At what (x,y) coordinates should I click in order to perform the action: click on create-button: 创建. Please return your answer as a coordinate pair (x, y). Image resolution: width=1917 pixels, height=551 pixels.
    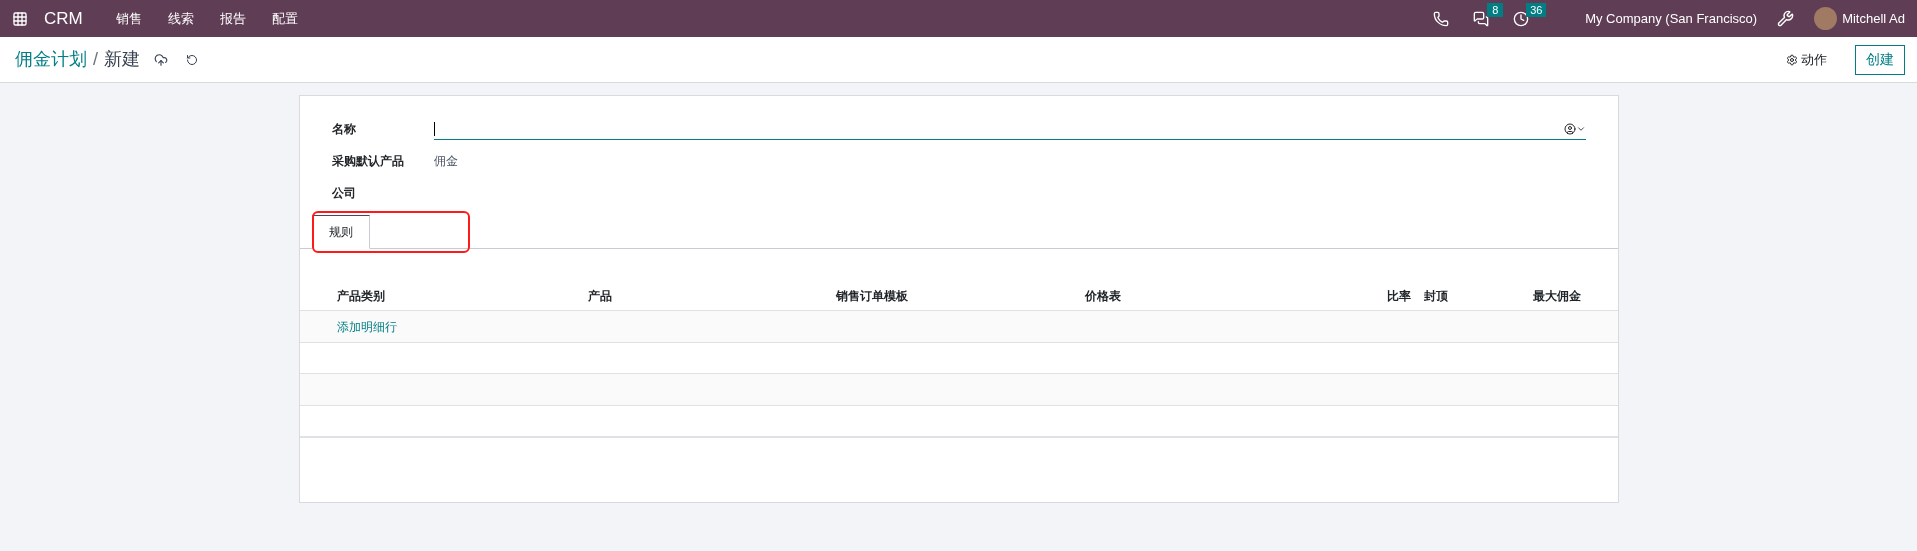
    Looking at the image, I should click on (1880, 59).